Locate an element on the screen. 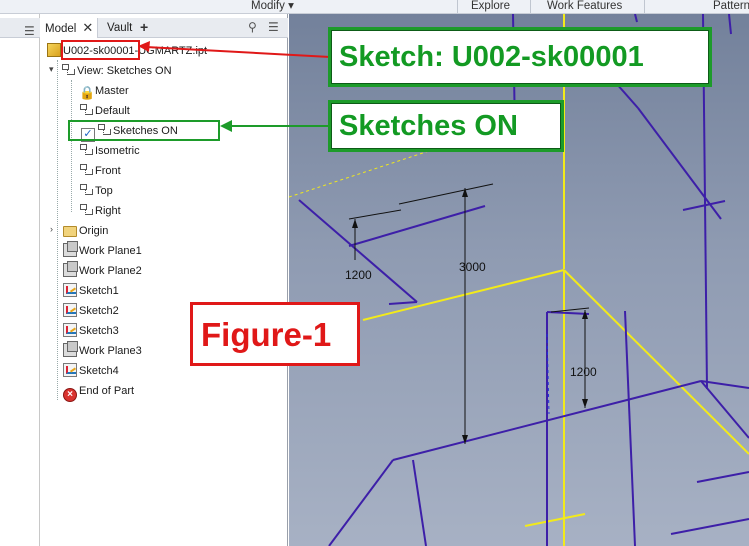  tab-vault: Vault is located at coordinates (119, 28).